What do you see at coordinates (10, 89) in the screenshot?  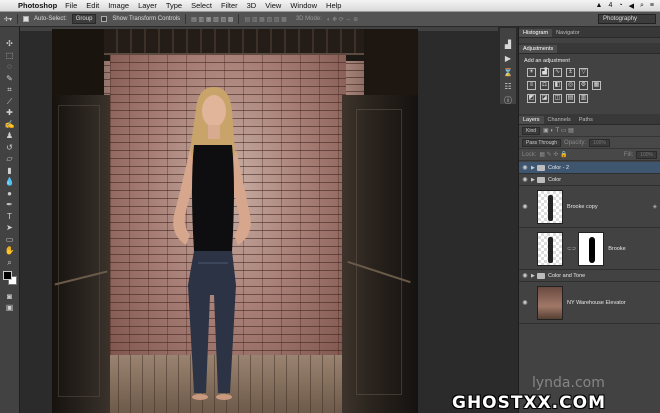 I see `crop-tool-icon: ⌗` at bounding box center [10, 89].